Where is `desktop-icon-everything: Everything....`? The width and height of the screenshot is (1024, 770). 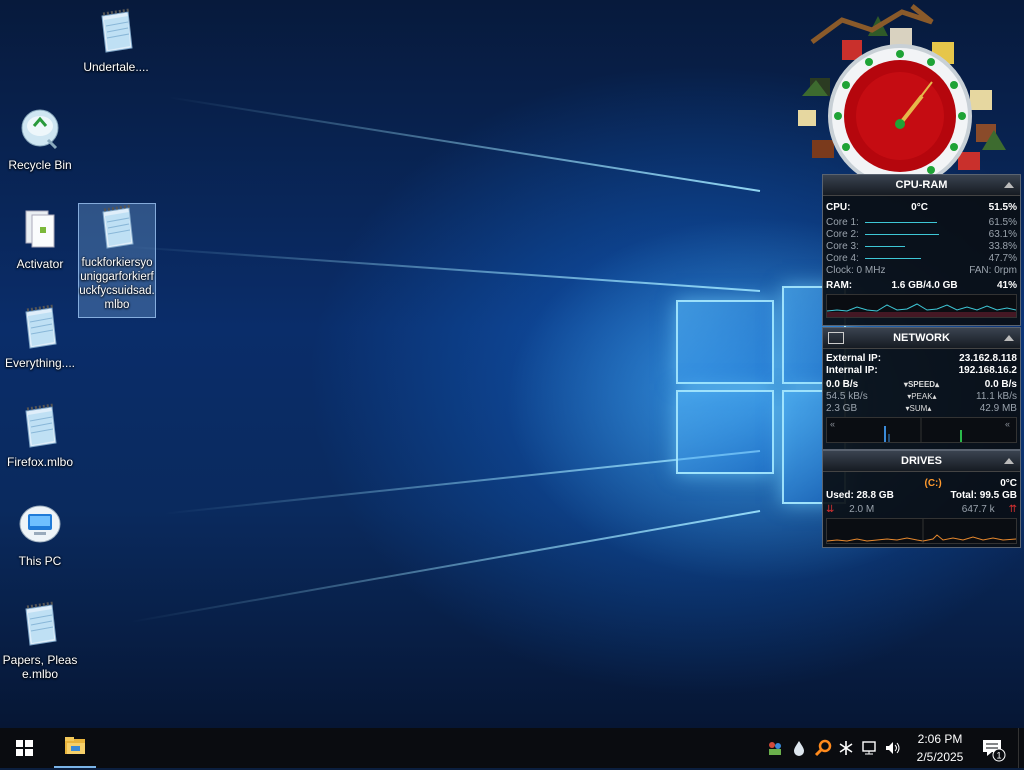 desktop-icon-everything: Everything.... is located at coordinates (40, 337).